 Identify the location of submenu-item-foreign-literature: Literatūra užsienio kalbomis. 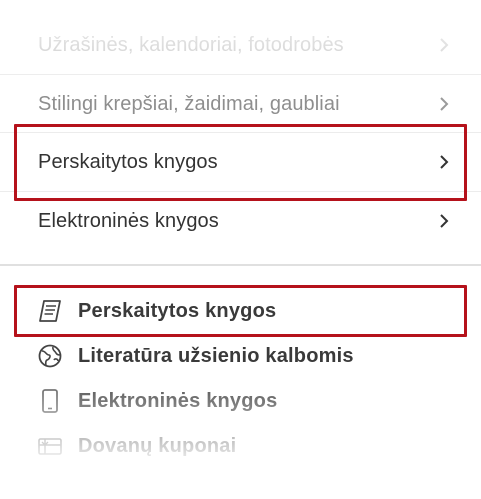
(240, 356).